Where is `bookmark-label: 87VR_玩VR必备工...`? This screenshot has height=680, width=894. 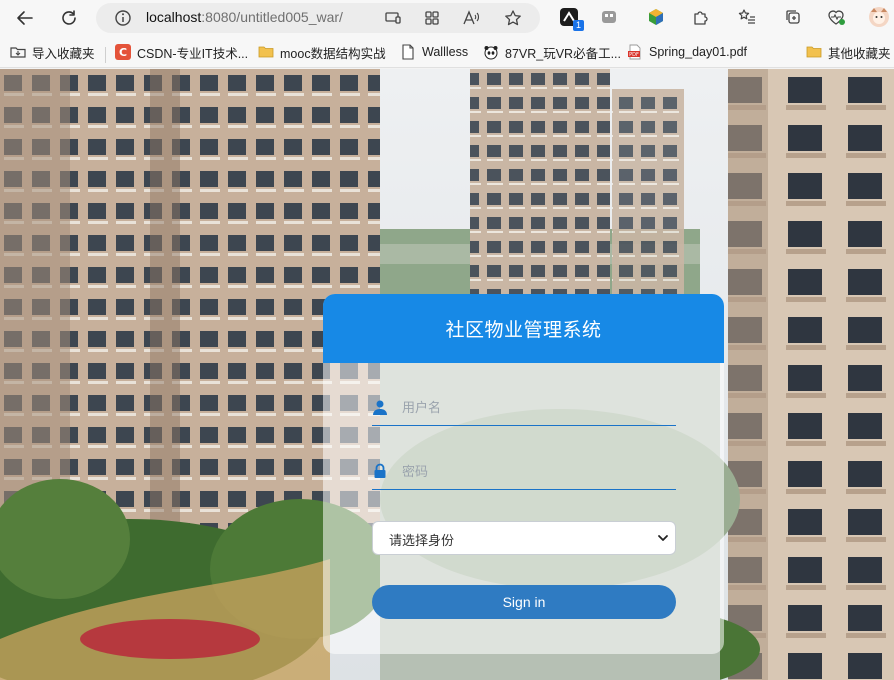 bookmark-label: 87VR_玩VR必备工... is located at coordinates (563, 53).